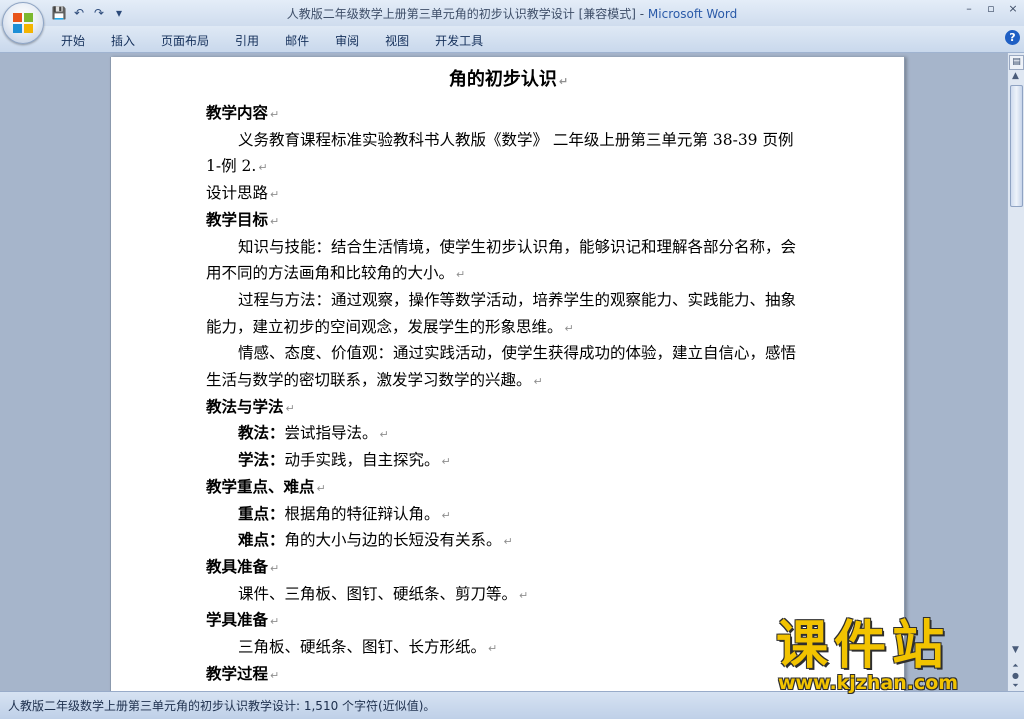 The height and width of the screenshot is (719, 1024). I want to click on document-line: 用不同的方法画角和比较角的大小。 ↵, so click(335, 272).